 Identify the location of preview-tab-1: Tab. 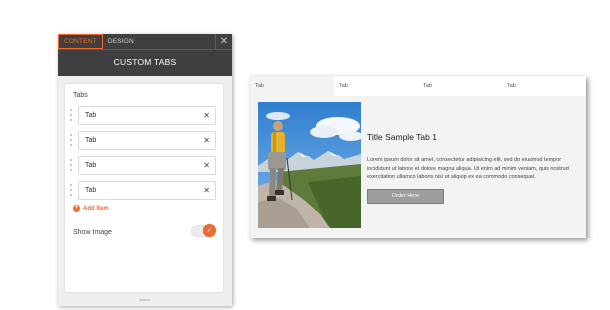
(292, 86).